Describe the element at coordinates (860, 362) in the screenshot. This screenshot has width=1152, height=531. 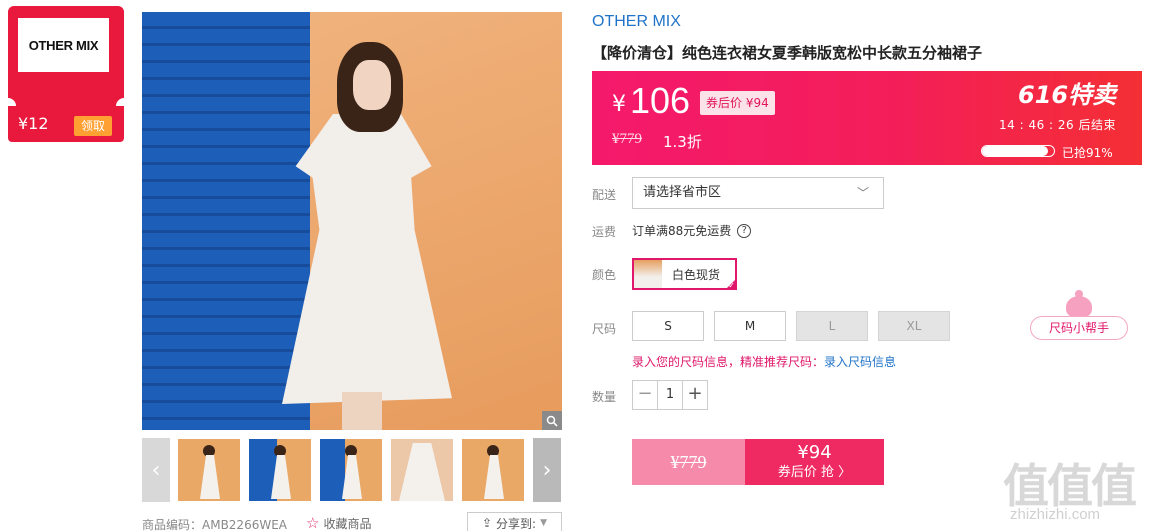
I see `size-tip-link: 录入尺码信息` at that location.